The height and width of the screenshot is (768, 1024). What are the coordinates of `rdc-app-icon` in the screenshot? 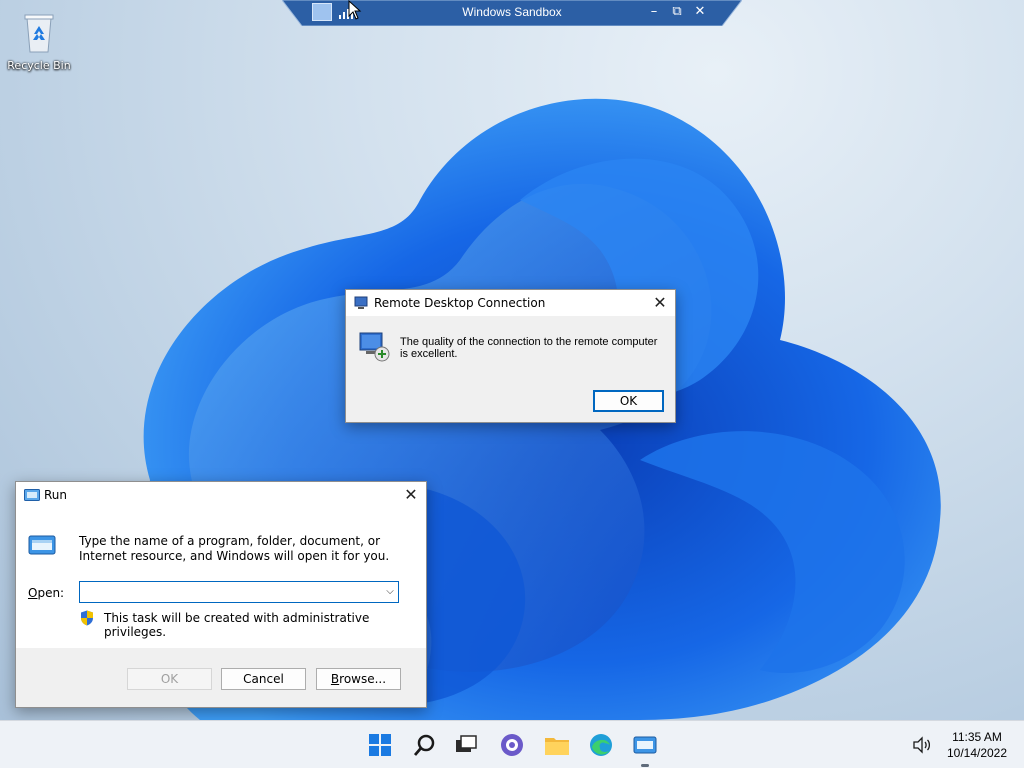 It's located at (361, 302).